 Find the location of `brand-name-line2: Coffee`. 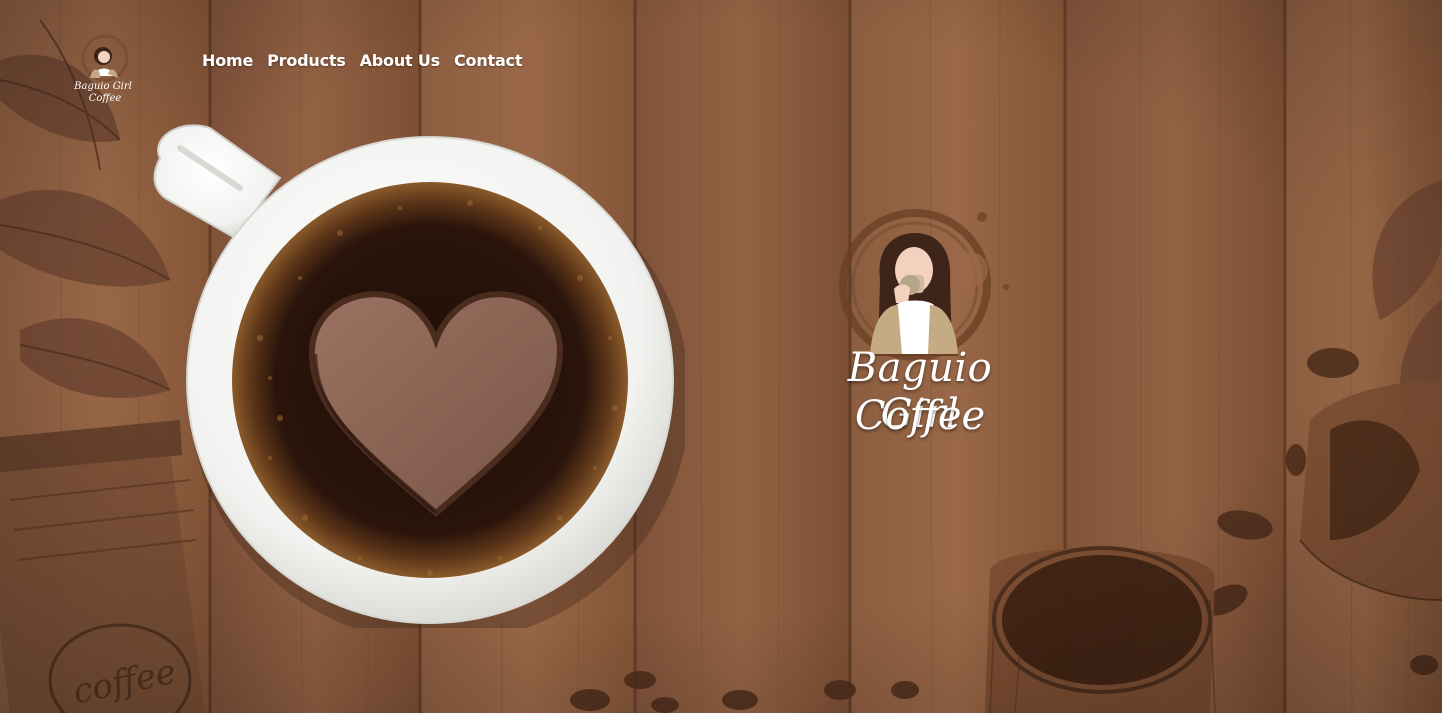

brand-name-line2: Coffee is located at coordinates (920, 416).